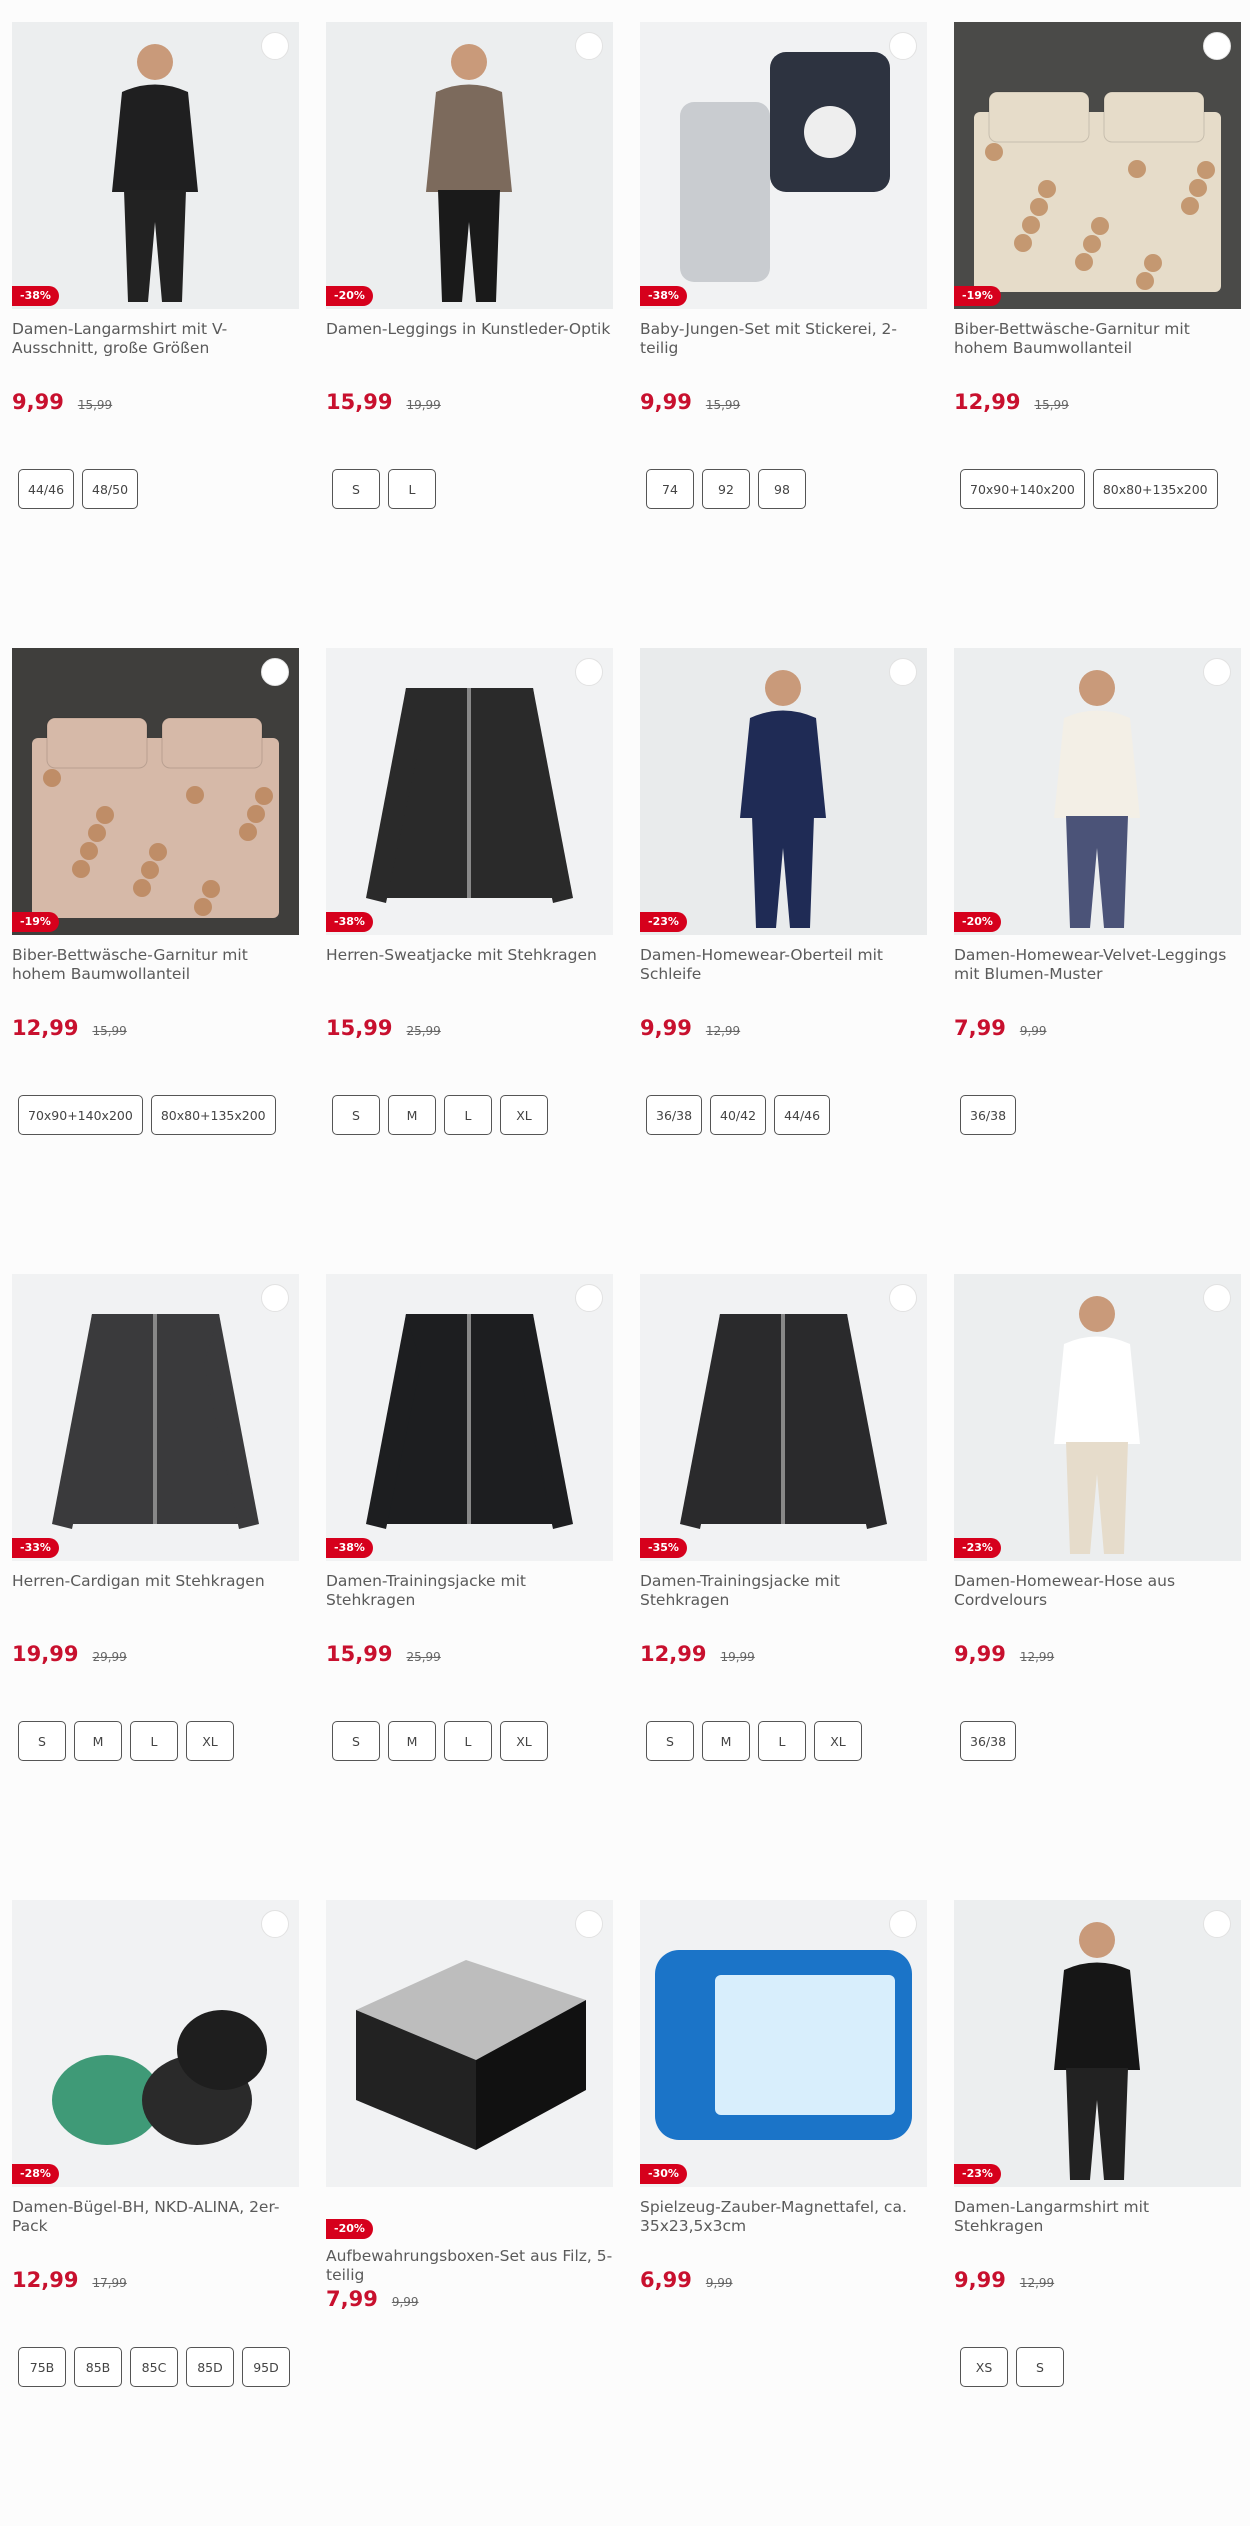 The height and width of the screenshot is (2526, 1250). What do you see at coordinates (155, 2043) in the screenshot?
I see `product-image: -28%` at bounding box center [155, 2043].